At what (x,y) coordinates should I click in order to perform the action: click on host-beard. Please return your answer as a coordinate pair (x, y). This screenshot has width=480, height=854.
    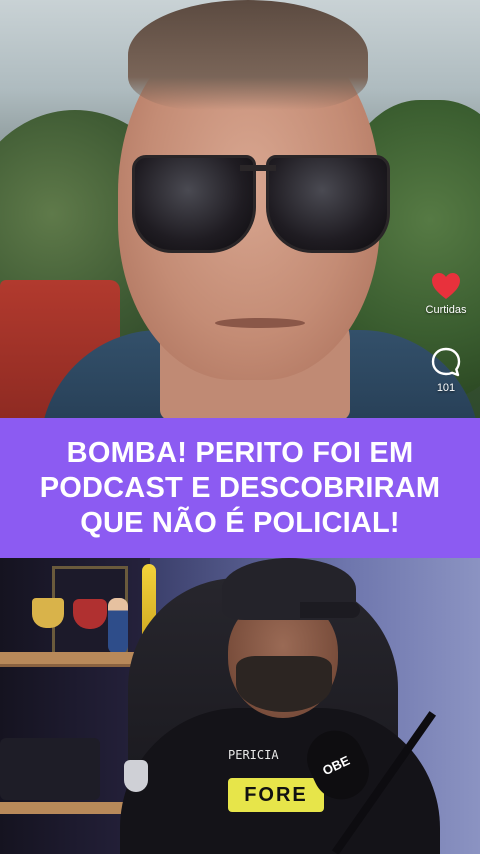
    Looking at the image, I should click on (284, 684).